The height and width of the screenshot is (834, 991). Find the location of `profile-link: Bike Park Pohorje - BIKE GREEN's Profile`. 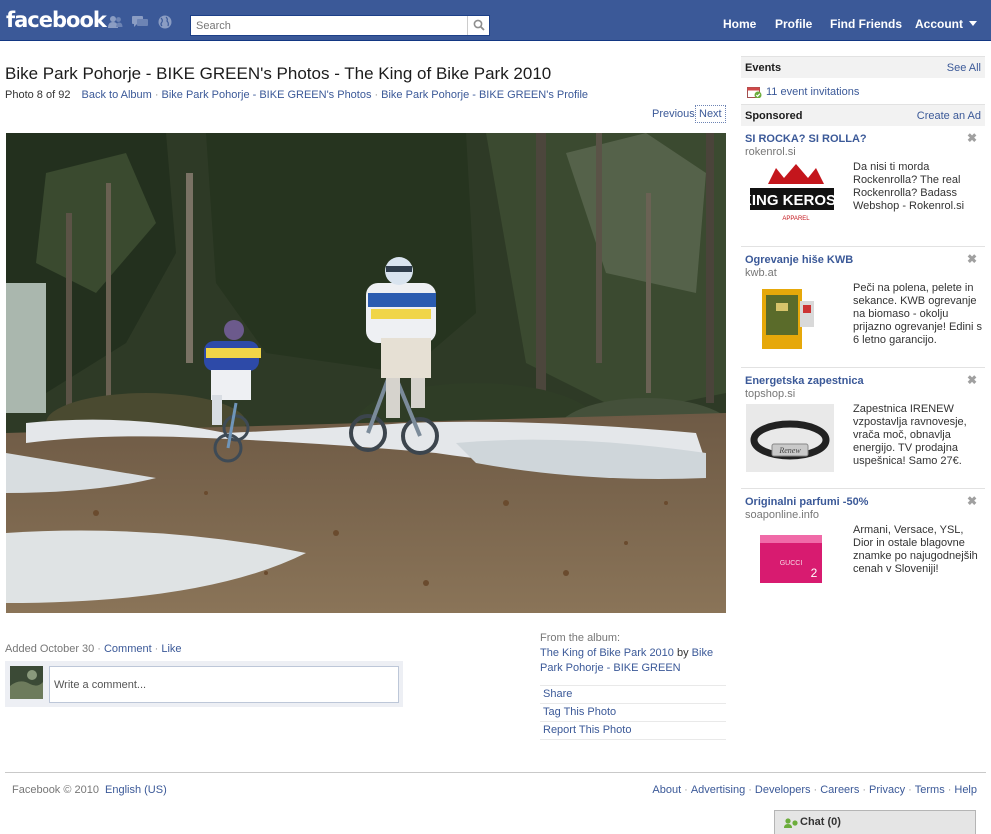

profile-link: Bike Park Pohorje - BIKE GREEN's Profile is located at coordinates (484, 95).